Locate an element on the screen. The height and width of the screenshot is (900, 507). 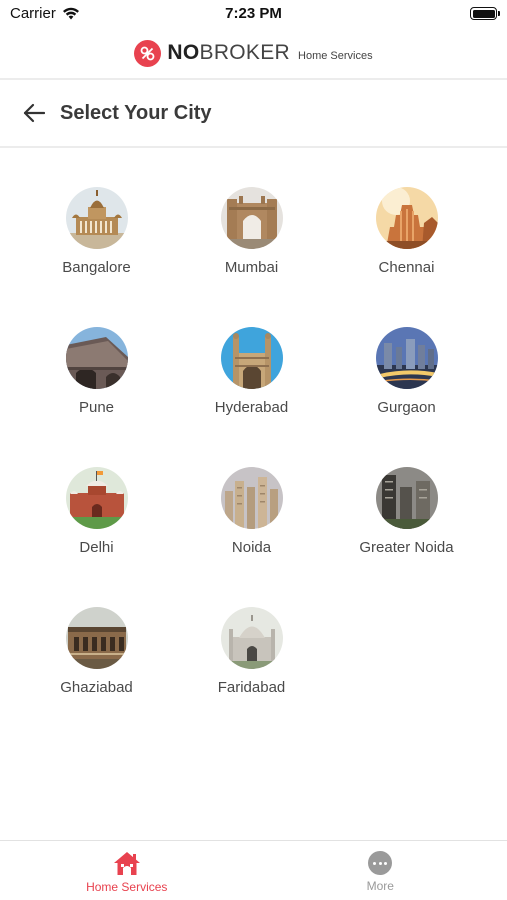
shaniwar-wada-image is located at coordinates (96, 358).